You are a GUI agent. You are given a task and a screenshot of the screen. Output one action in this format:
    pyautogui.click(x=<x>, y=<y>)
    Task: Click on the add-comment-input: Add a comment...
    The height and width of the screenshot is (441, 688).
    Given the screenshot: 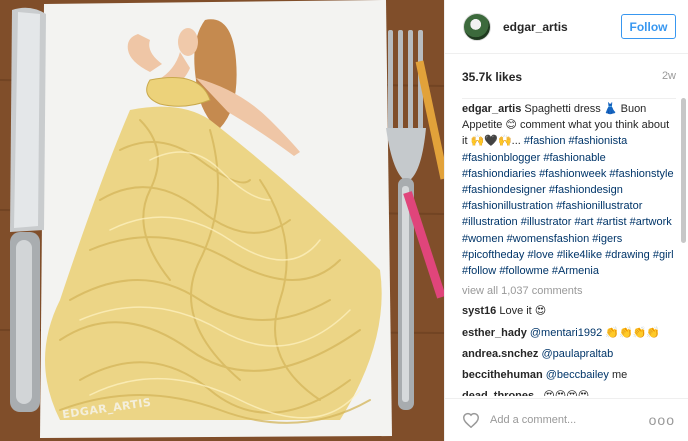 What is the action you would take?
    pyautogui.click(x=569, y=420)
    